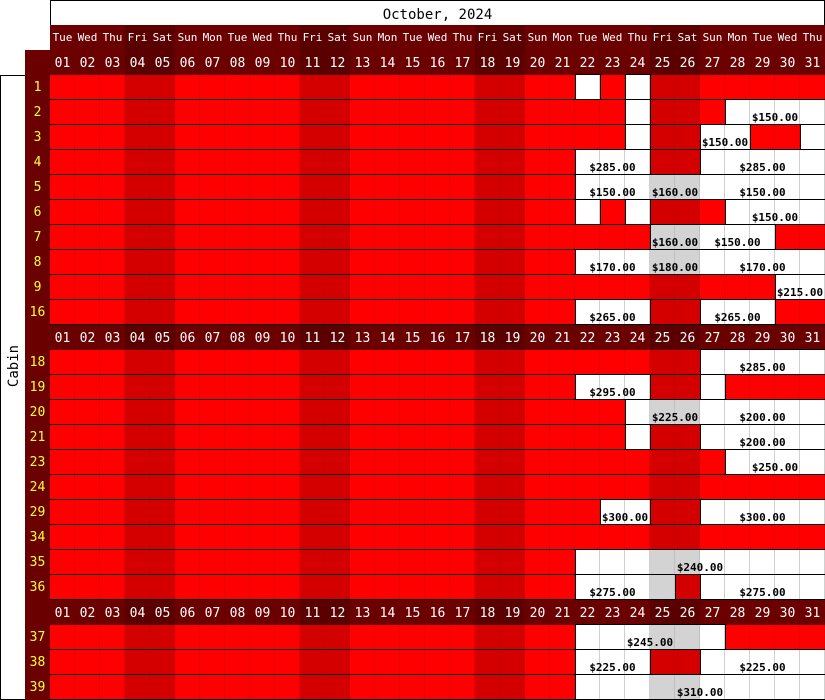  Describe the element at coordinates (650, 643) in the screenshot. I see `price-label: $245.00` at that location.